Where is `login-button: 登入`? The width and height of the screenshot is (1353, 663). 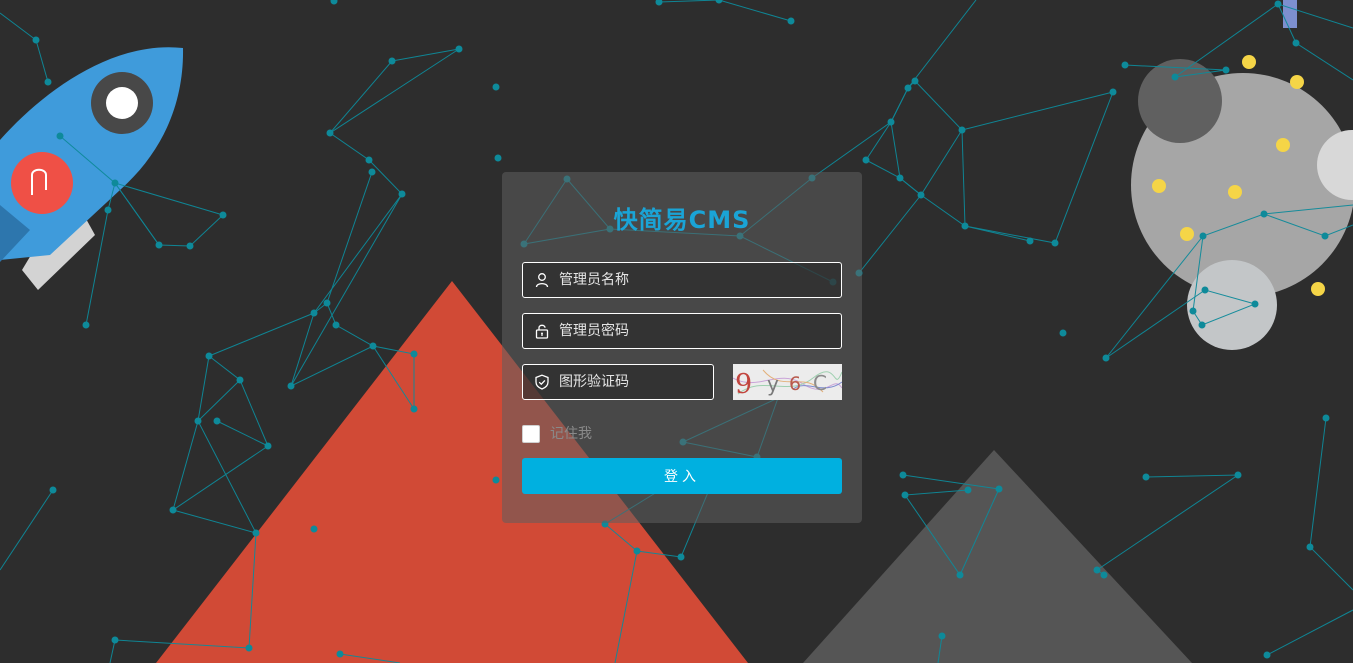
login-button: 登入 is located at coordinates (682, 476).